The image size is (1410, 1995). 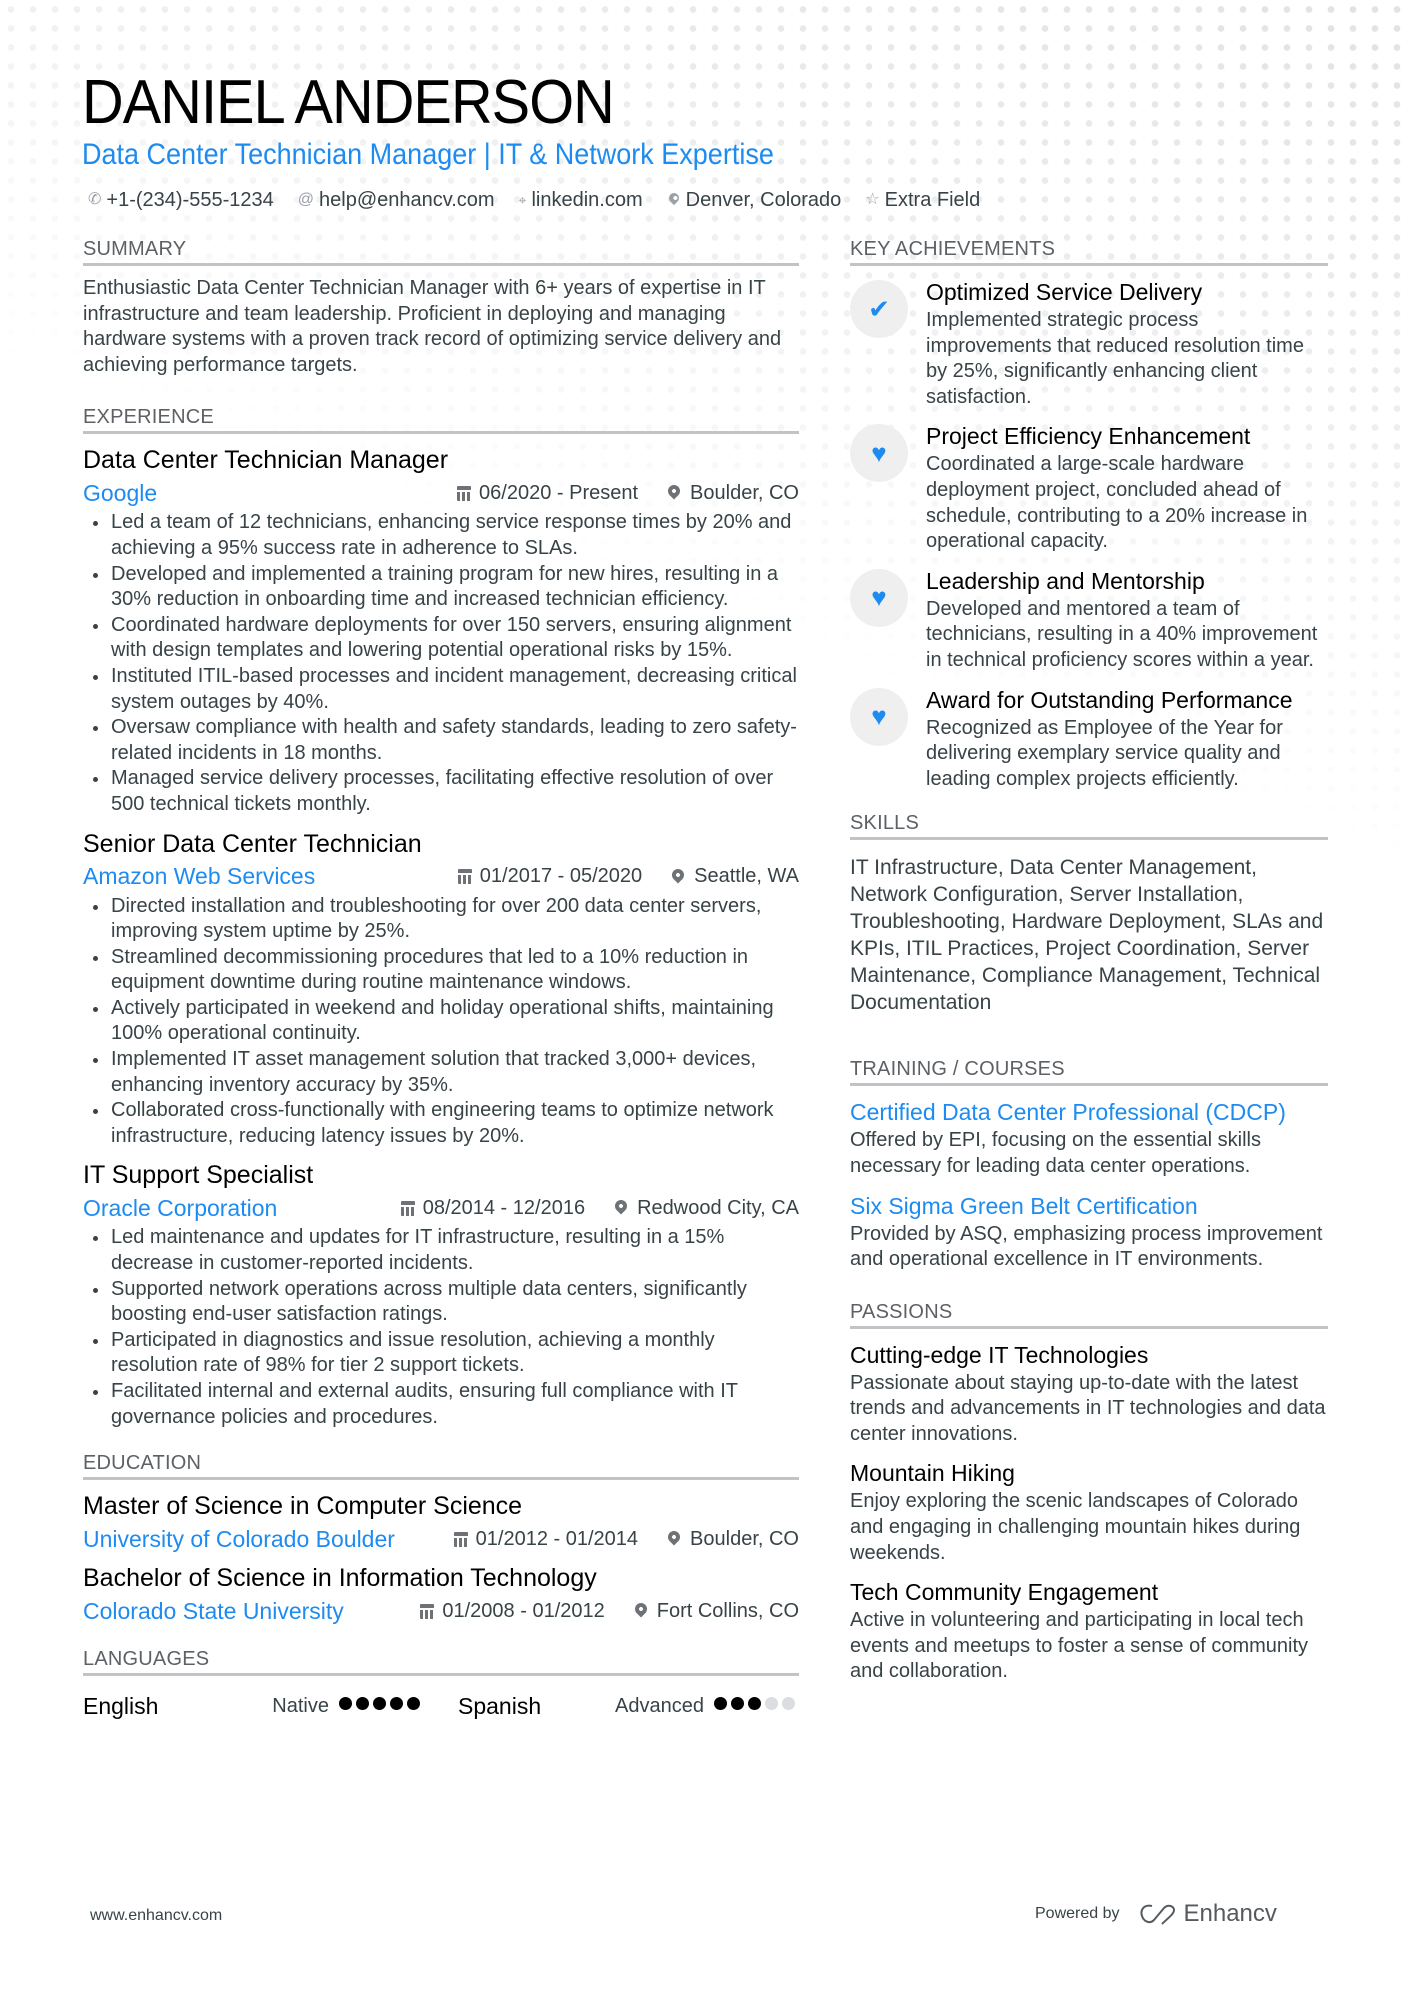 What do you see at coordinates (1207, 1914) in the screenshot?
I see `enhancv-logo: Enhancv` at bounding box center [1207, 1914].